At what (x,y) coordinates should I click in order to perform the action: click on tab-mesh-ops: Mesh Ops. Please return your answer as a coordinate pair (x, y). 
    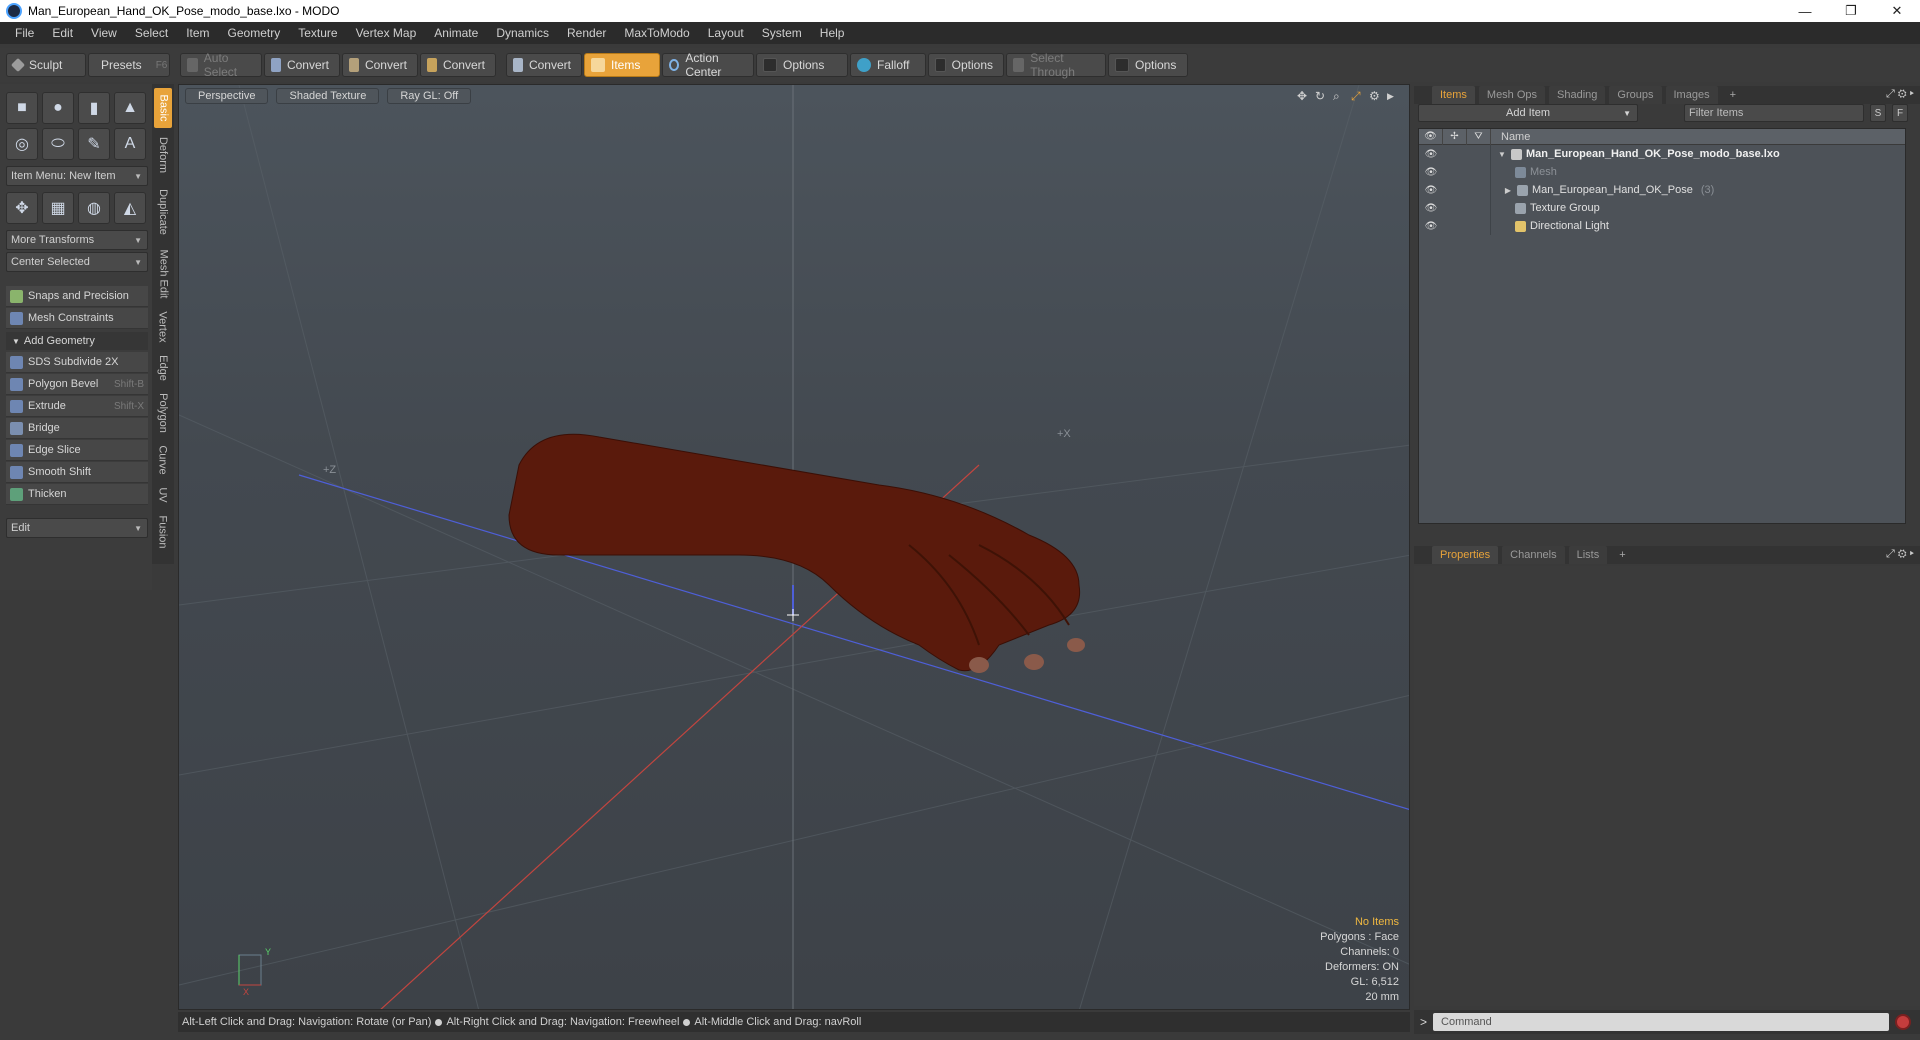
    Looking at the image, I should click on (1512, 95).